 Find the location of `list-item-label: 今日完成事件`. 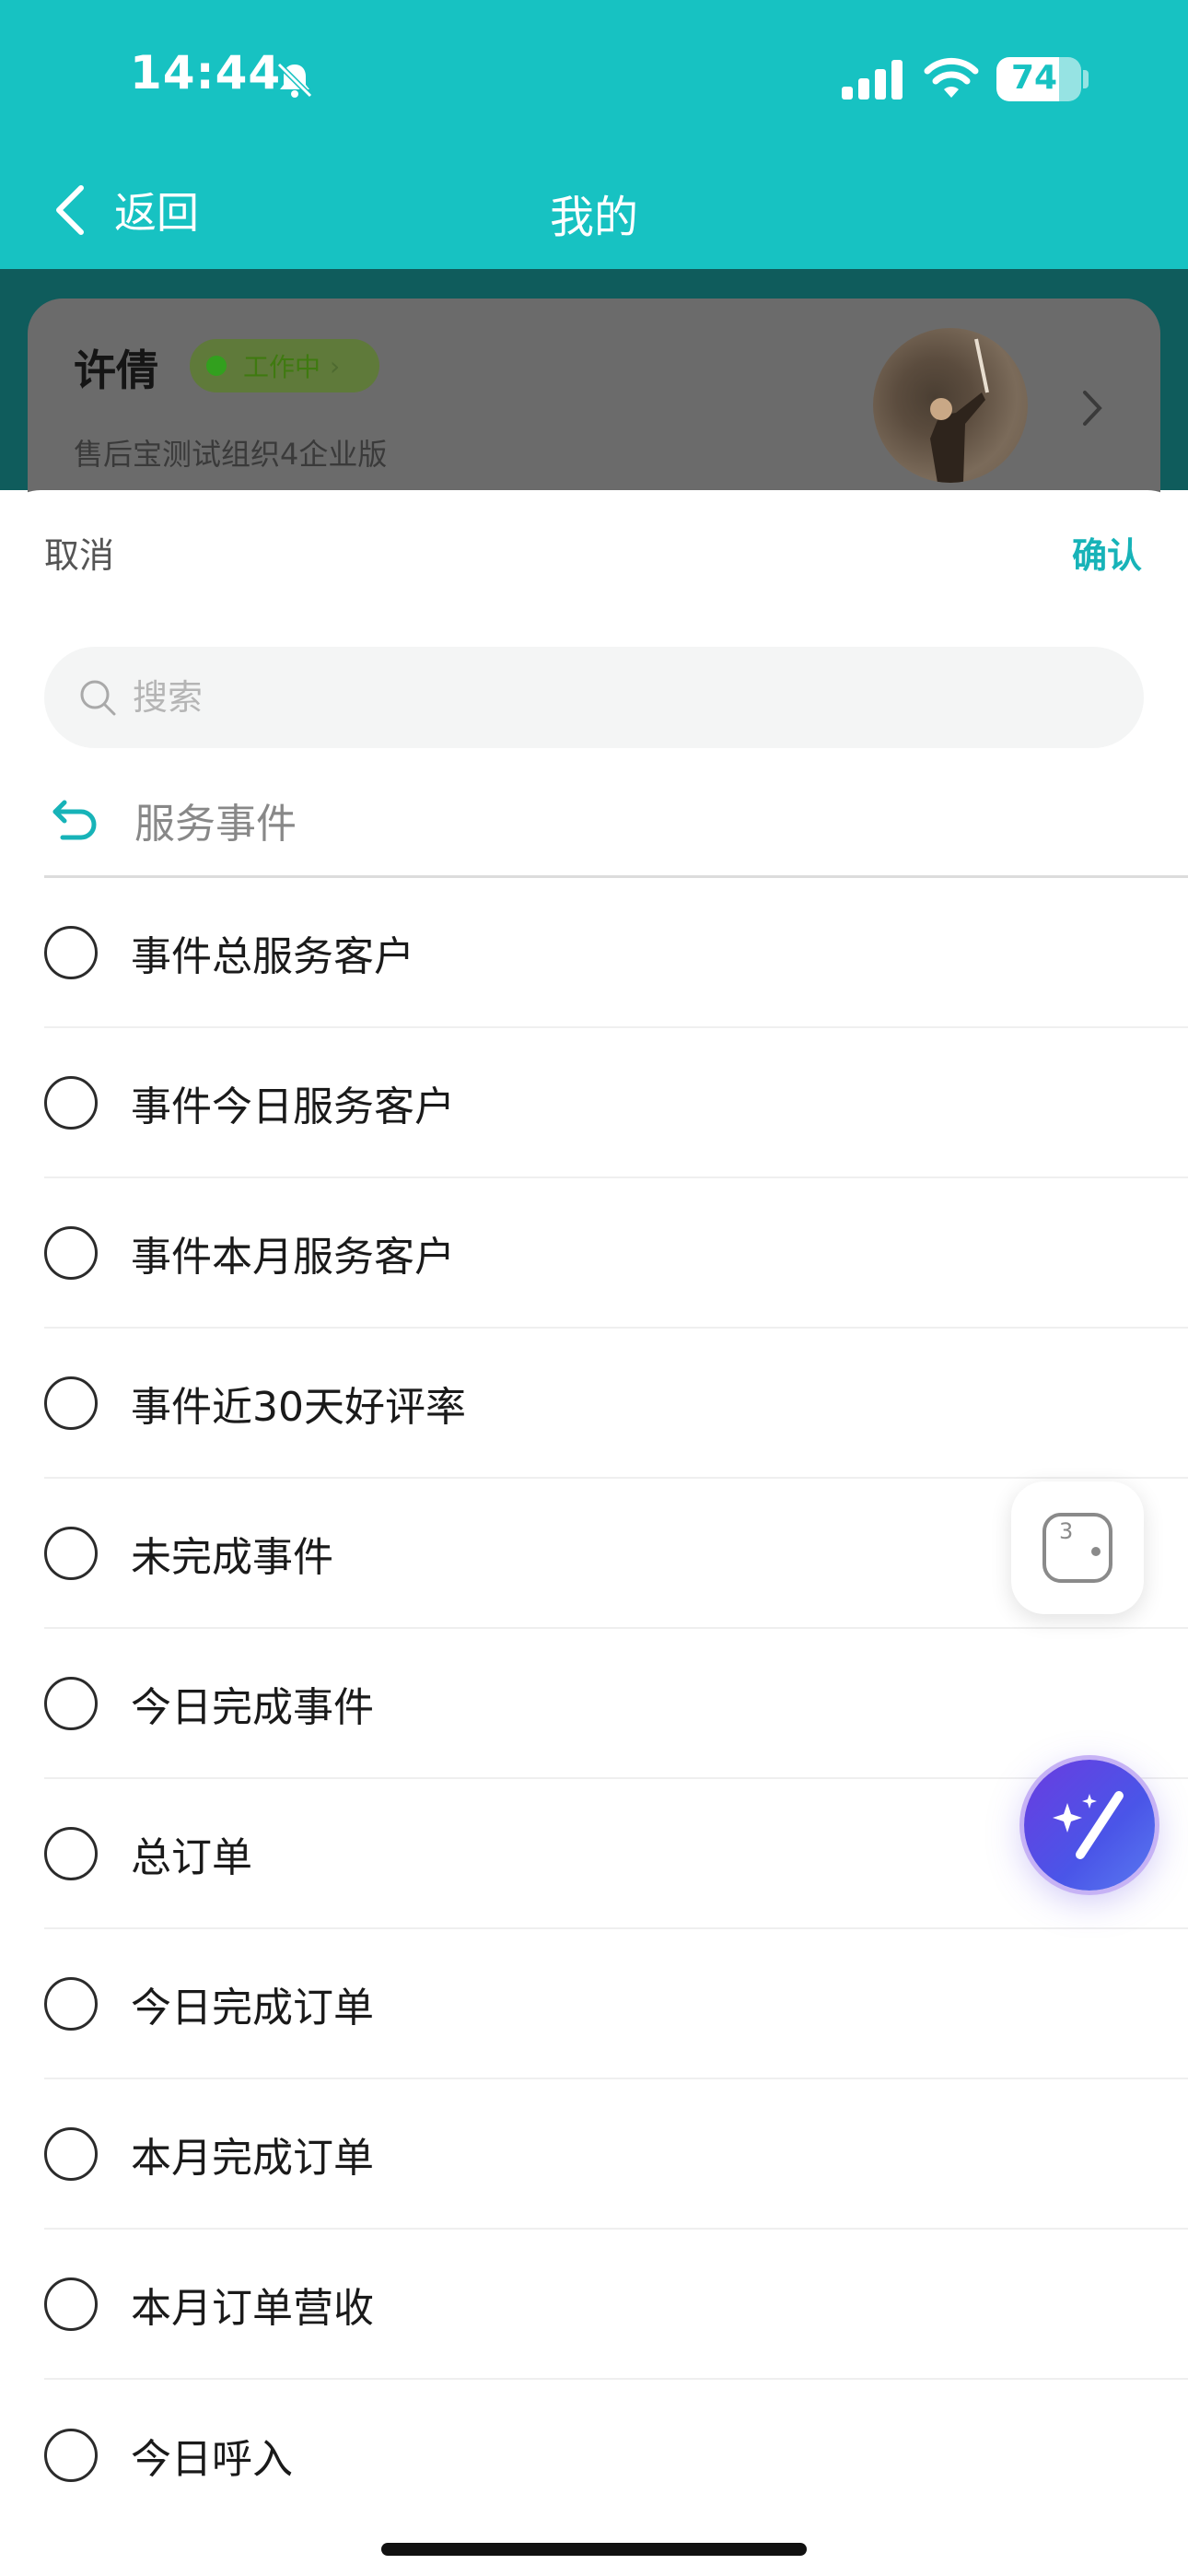

list-item-label: 今日完成事件 is located at coordinates (253, 1707).